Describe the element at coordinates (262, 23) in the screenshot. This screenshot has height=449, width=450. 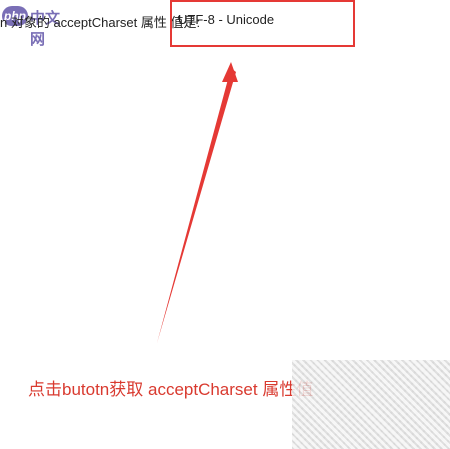
I see `highlight-box` at that location.